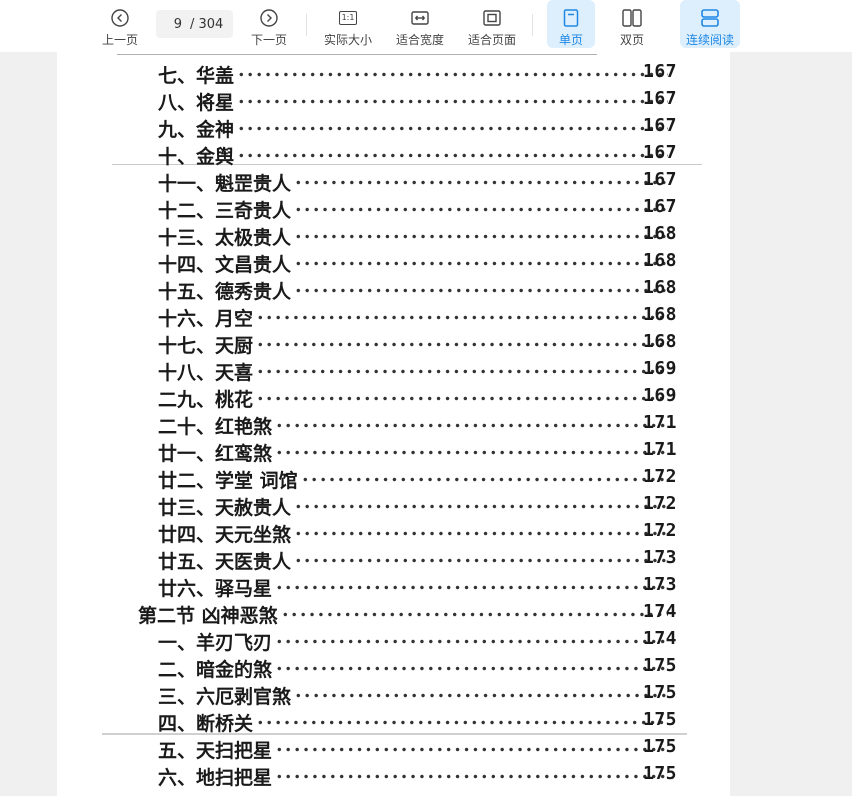 This screenshot has width=852, height=796. I want to click on toc-entry-title: 廿一、红鸾煞, so click(215, 454).